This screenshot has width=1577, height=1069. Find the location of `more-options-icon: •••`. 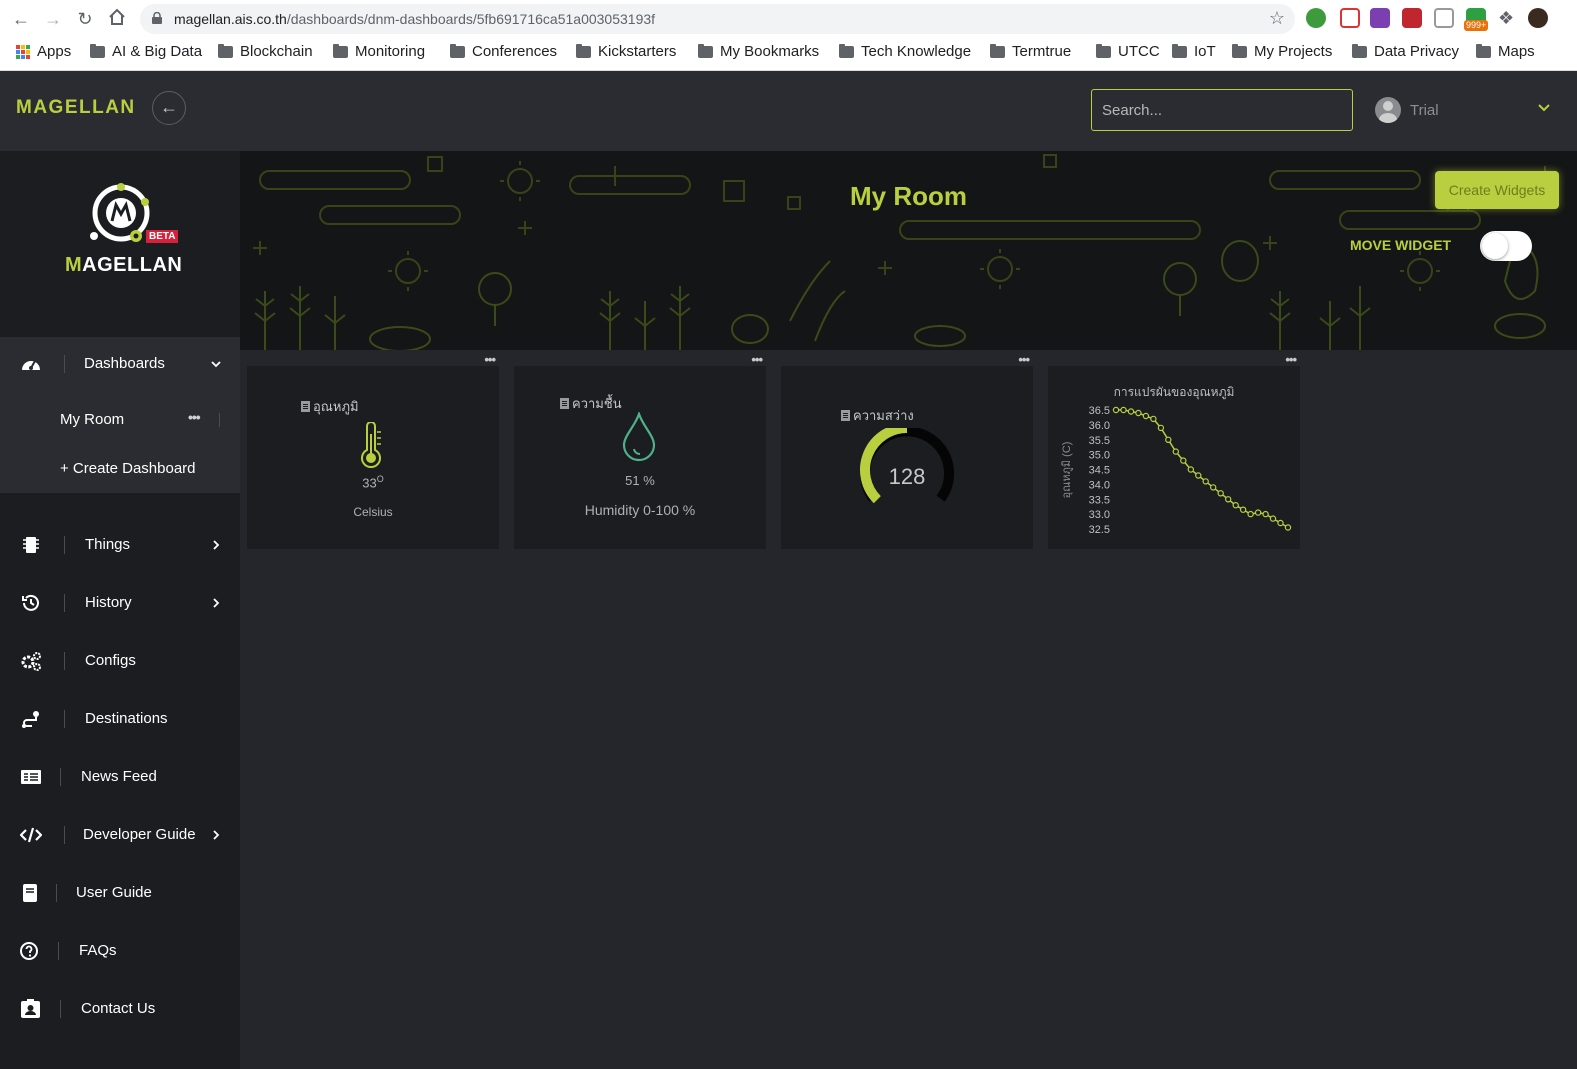

more-options-icon: ••• is located at coordinates (194, 417).